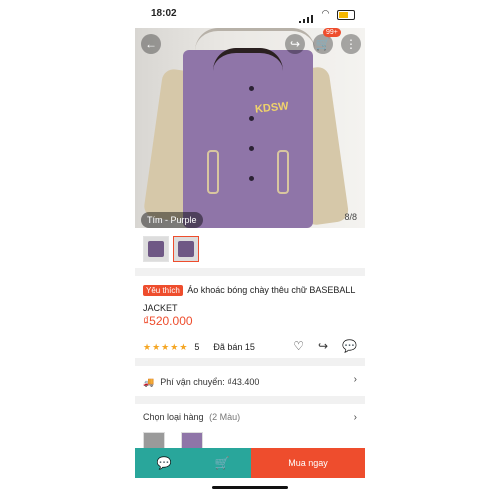  What do you see at coordinates (225, 417) in the screenshot?
I see `variant-count: (2 Màu)` at bounding box center [225, 417].